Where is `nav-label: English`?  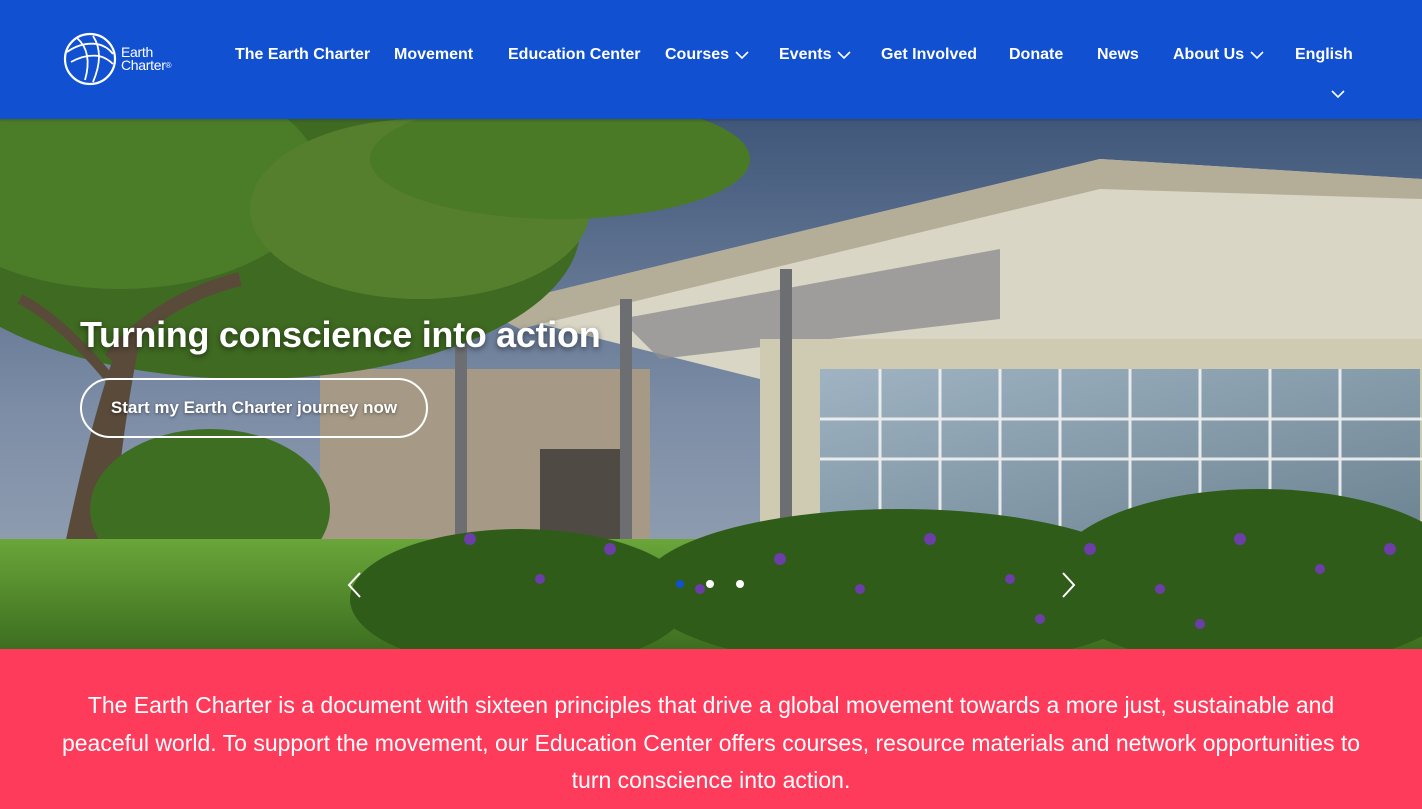
nav-label: English is located at coordinates (1324, 54).